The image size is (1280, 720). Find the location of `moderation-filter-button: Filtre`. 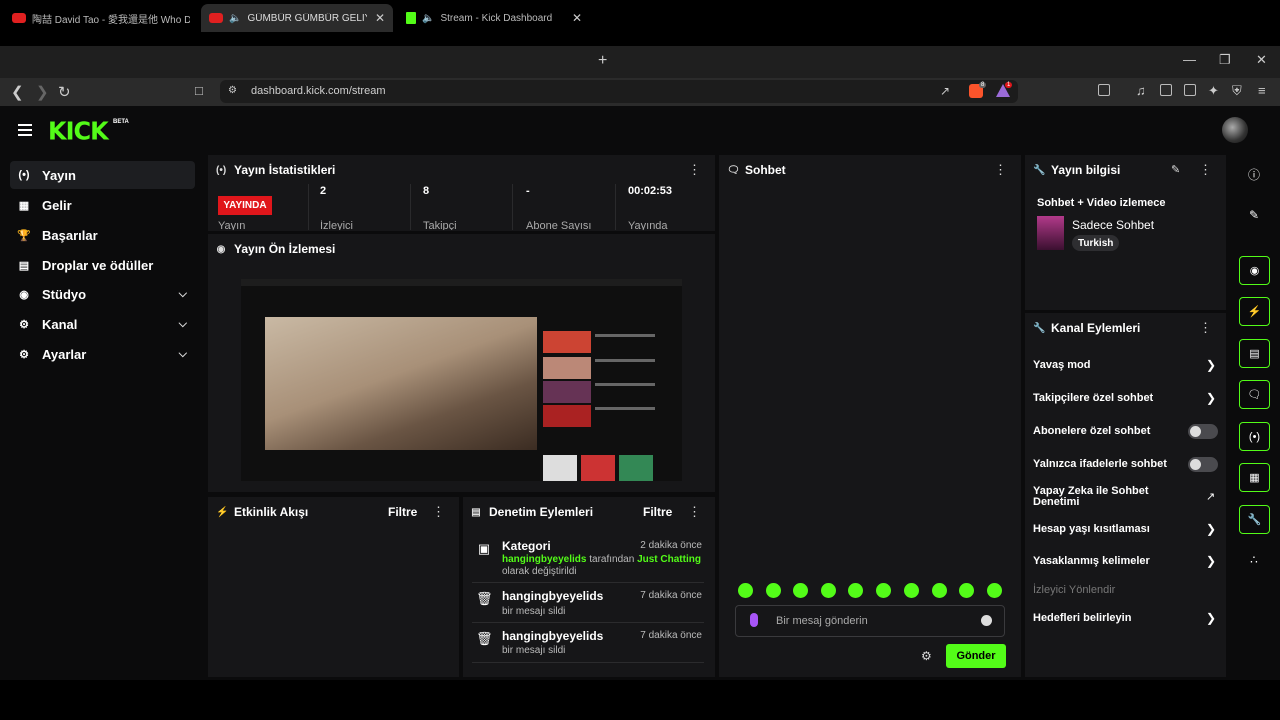

moderation-filter-button: Filtre is located at coordinates (657, 512).